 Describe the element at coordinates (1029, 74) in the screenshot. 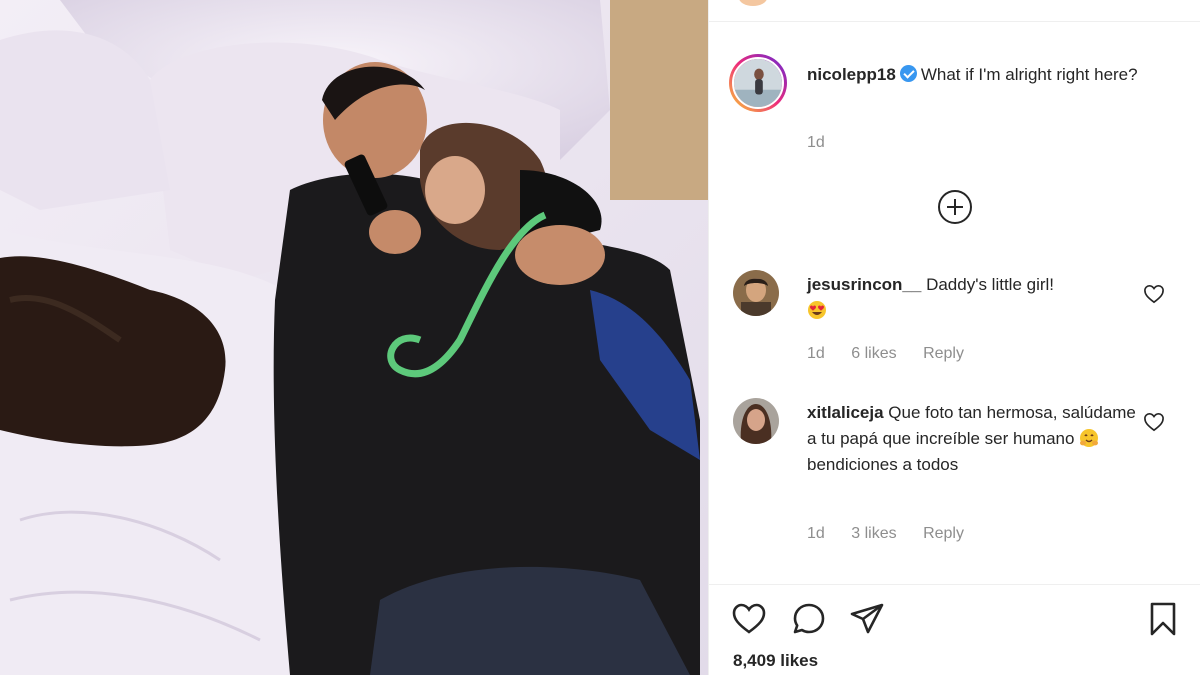

I see `caption-text: What if I'm alright right here?` at that location.